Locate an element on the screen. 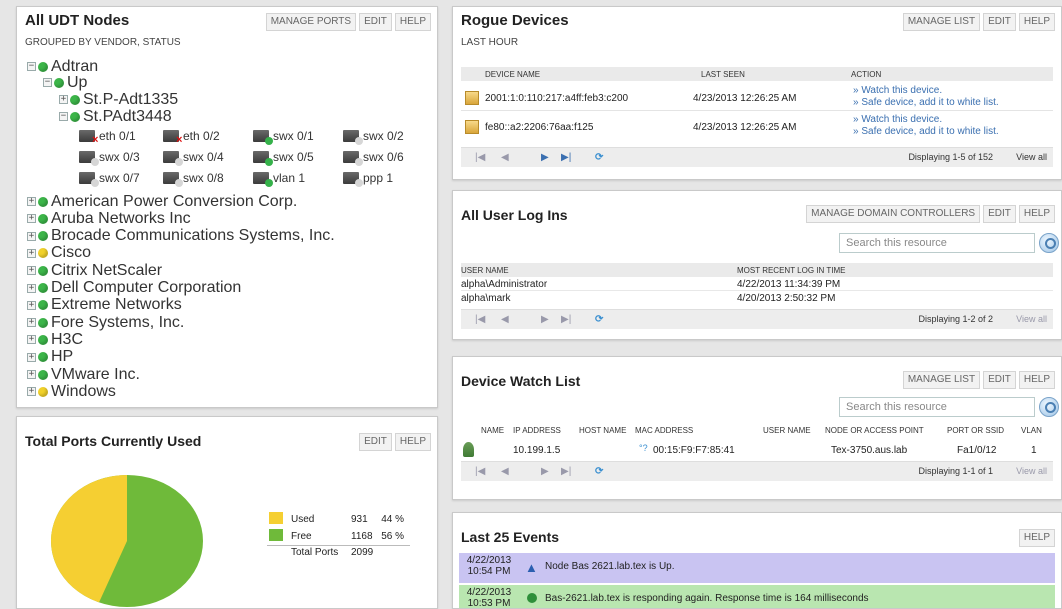  interface-item: × eth 0/2 is located at coordinates (191, 137).